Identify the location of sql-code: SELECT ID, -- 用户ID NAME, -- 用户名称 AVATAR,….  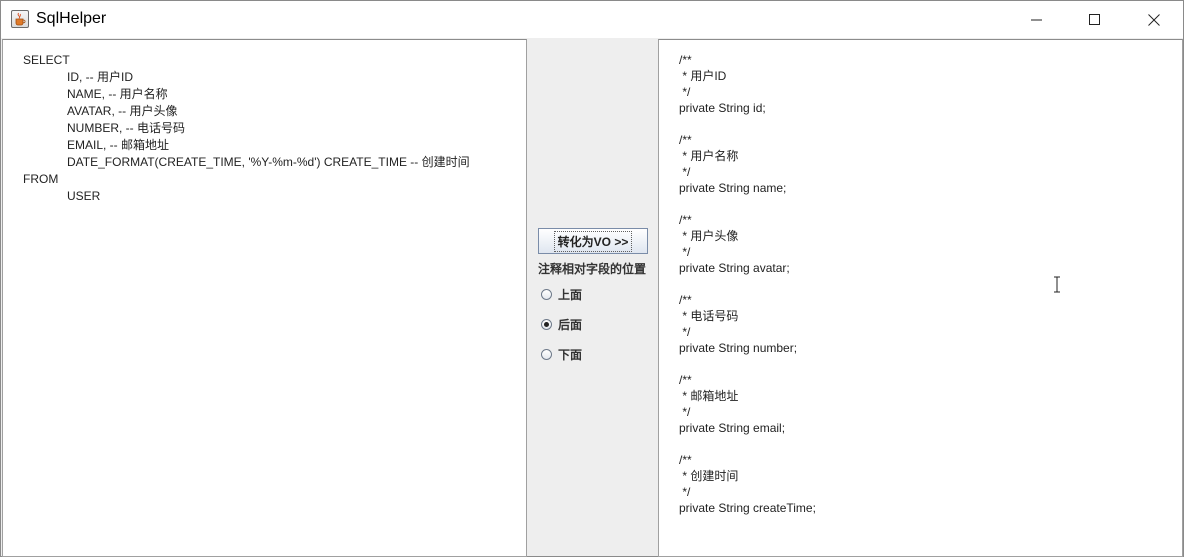
(246, 128).